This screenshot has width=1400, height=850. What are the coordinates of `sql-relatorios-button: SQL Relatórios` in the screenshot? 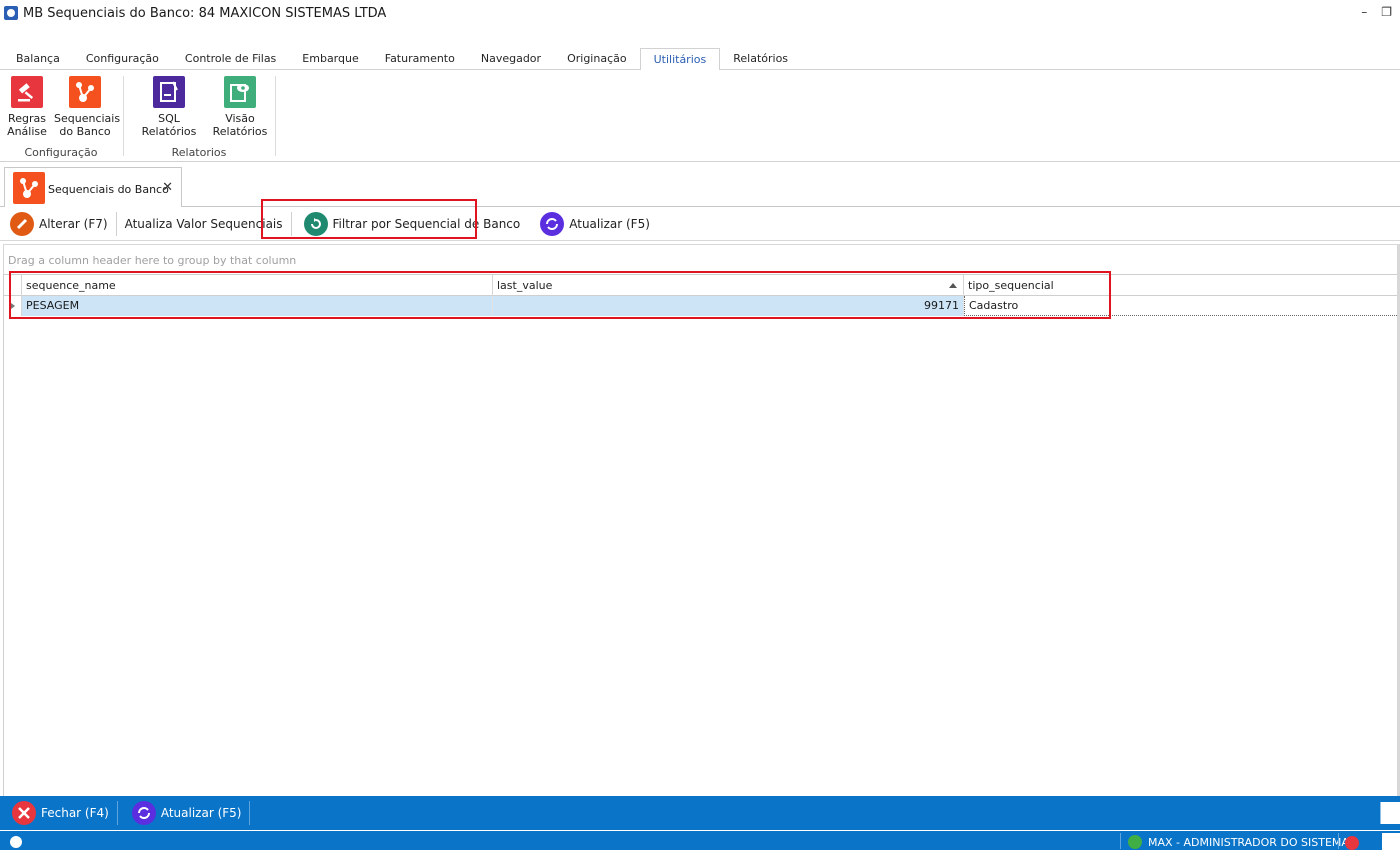 It's located at (169, 107).